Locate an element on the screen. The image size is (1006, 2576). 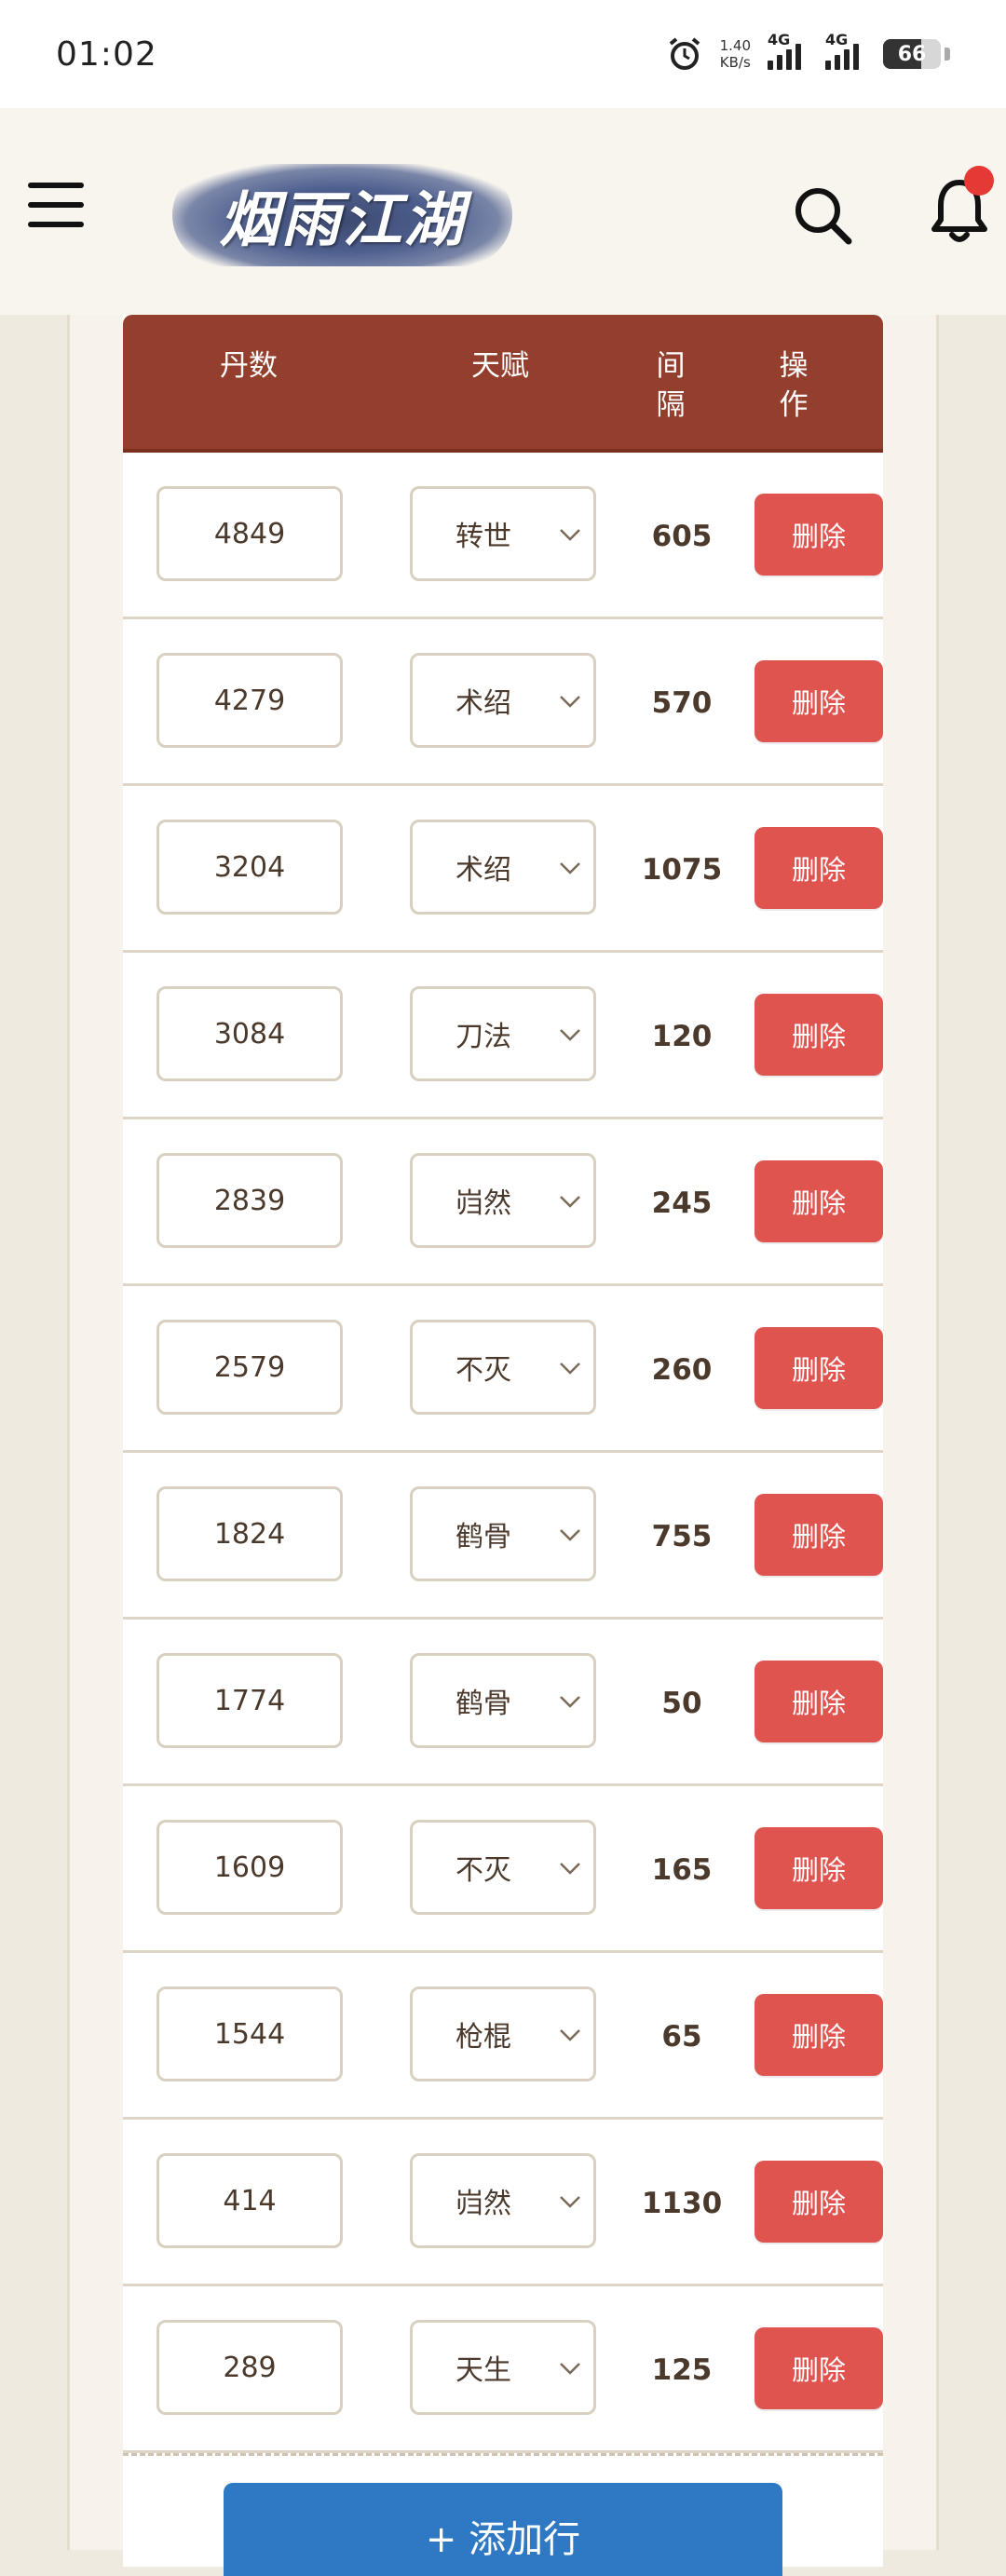
table-row: 4279 术绍 570 删除 is located at coordinates (503, 702).